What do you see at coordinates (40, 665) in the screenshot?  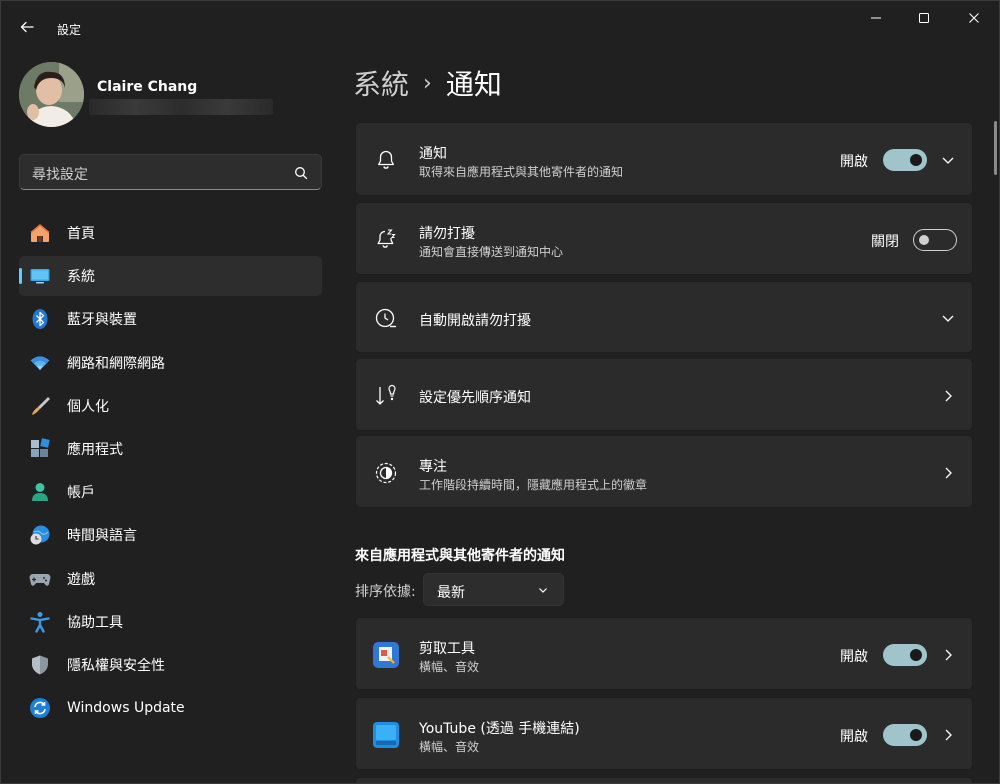 I see `shield-icon` at bounding box center [40, 665].